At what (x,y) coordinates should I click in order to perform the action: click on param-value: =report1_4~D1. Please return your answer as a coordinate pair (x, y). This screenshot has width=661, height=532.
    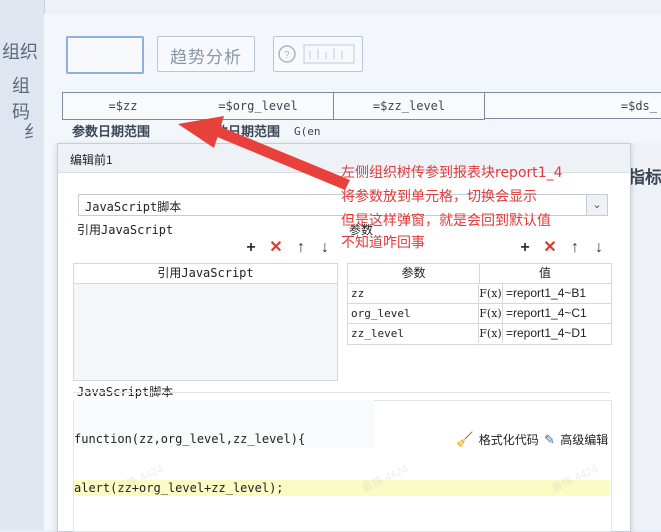
    Looking at the image, I should click on (557, 333).